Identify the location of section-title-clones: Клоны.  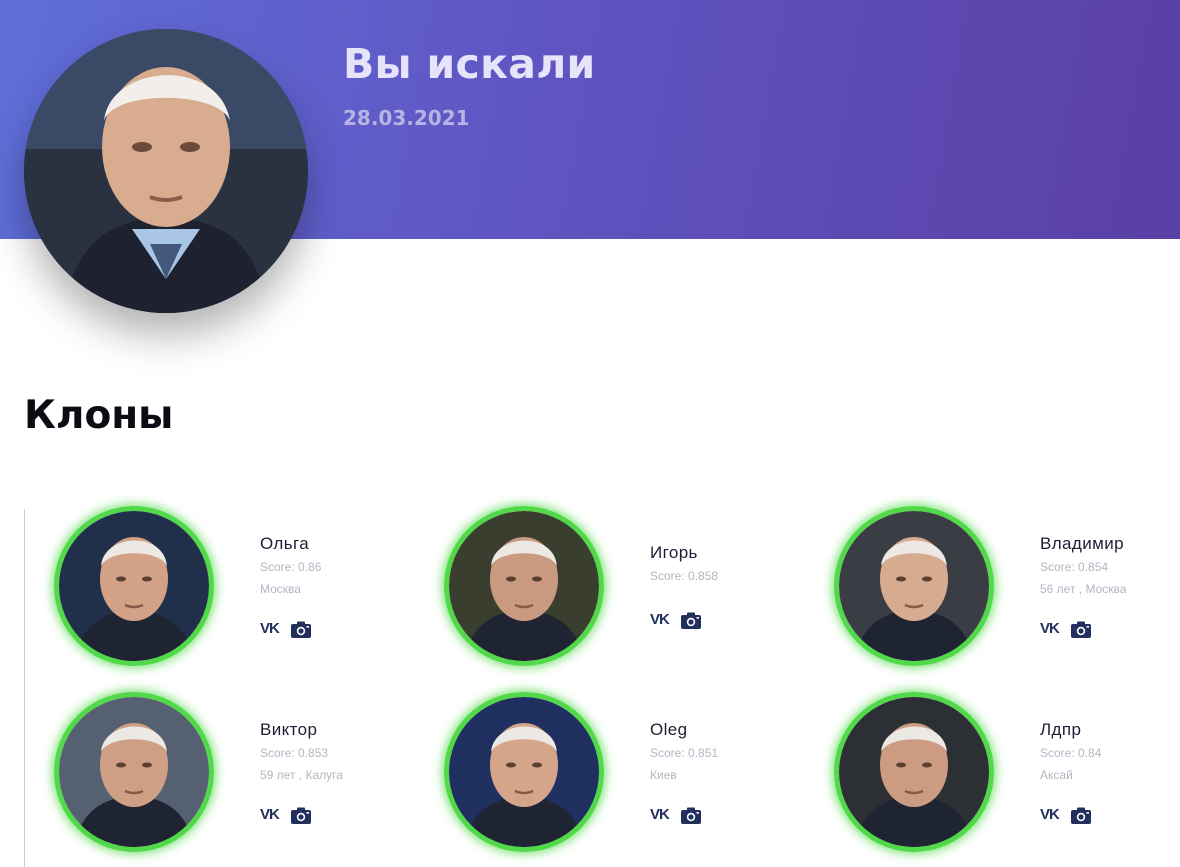
(99, 415).